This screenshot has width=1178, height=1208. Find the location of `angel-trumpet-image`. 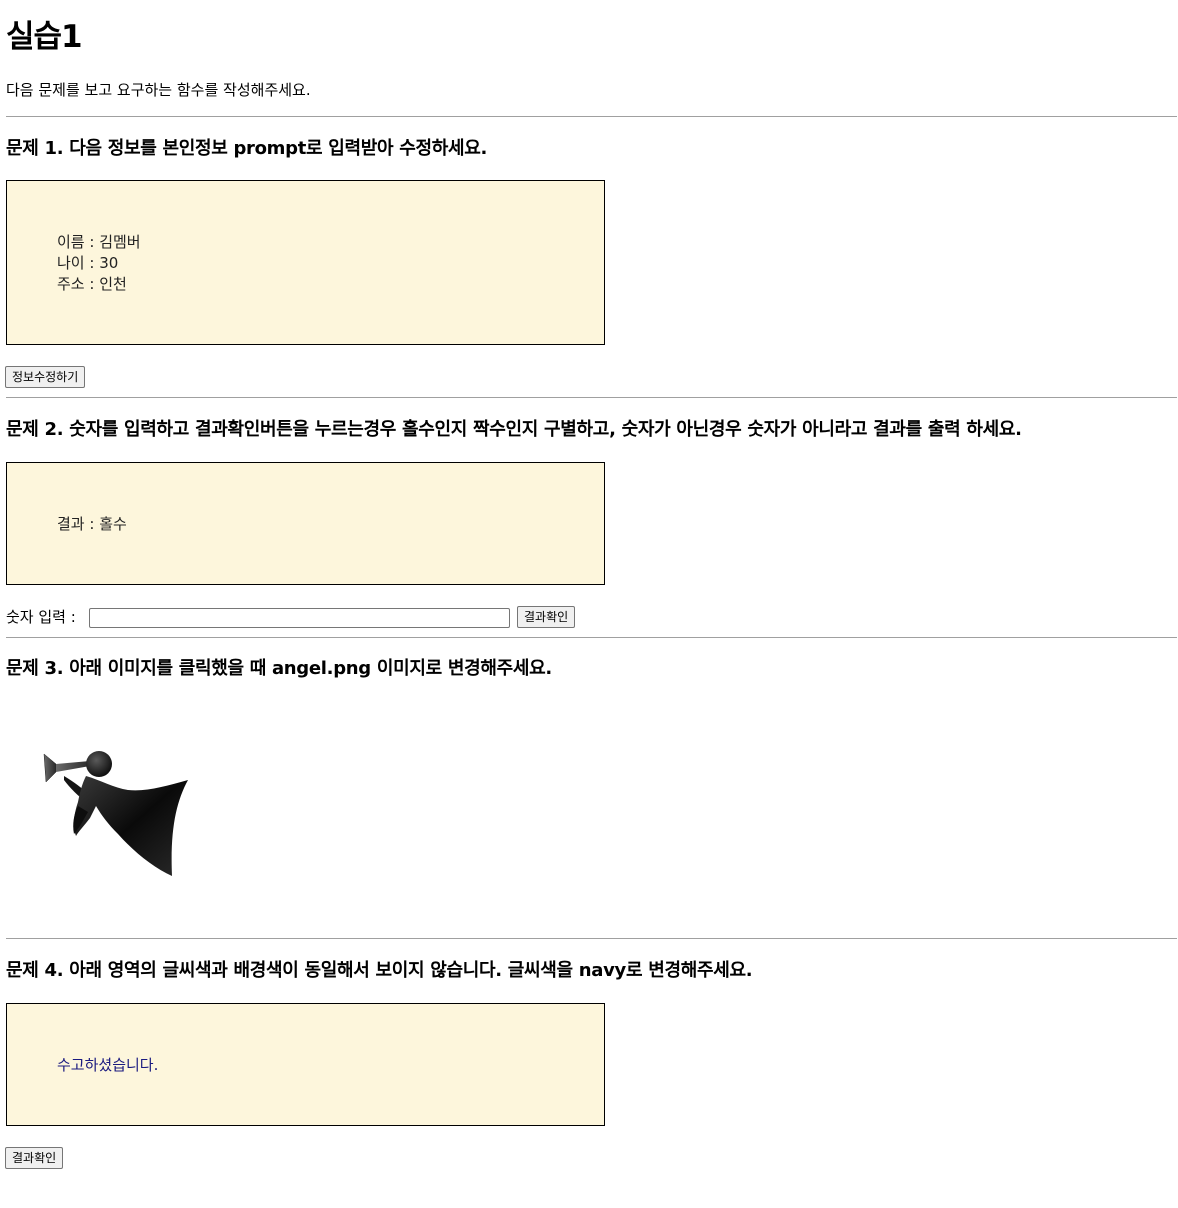

angel-trumpet-image is located at coordinates (117, 813).